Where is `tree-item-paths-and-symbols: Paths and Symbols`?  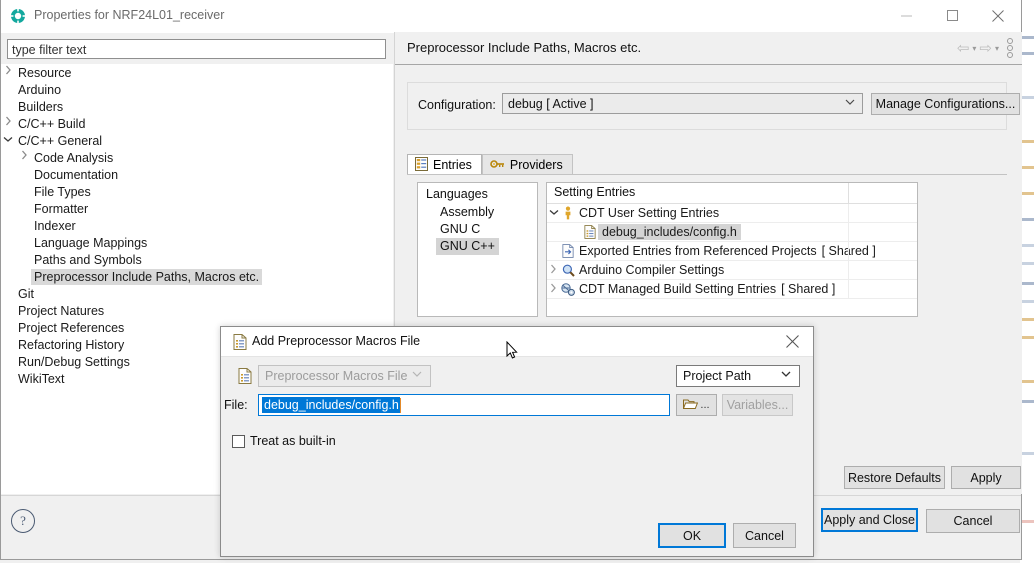 tree-item-paths-and-symbols: Paths and Symbols is located at coordinates (197, 259).